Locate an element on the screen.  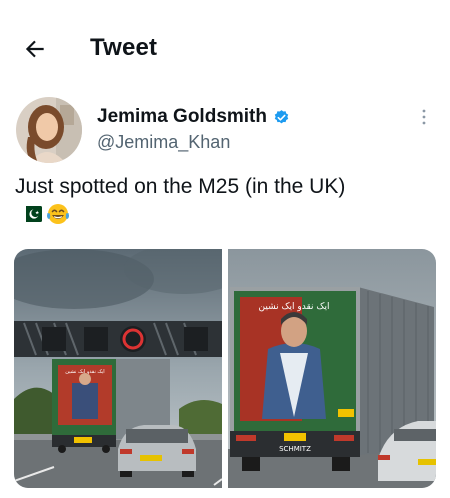
more-options-icon is located at coordinates (424, 117).